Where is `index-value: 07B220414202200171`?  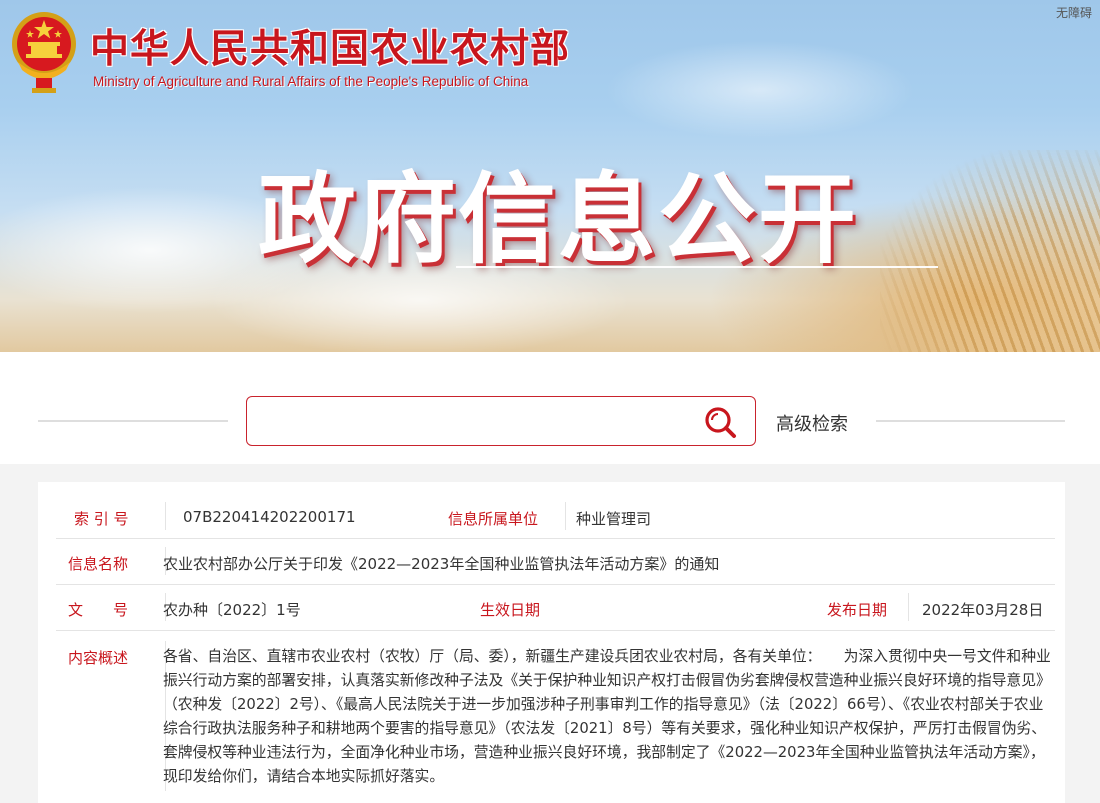 index-value: 07B220414202200171 is located at coordinates (269, 517).